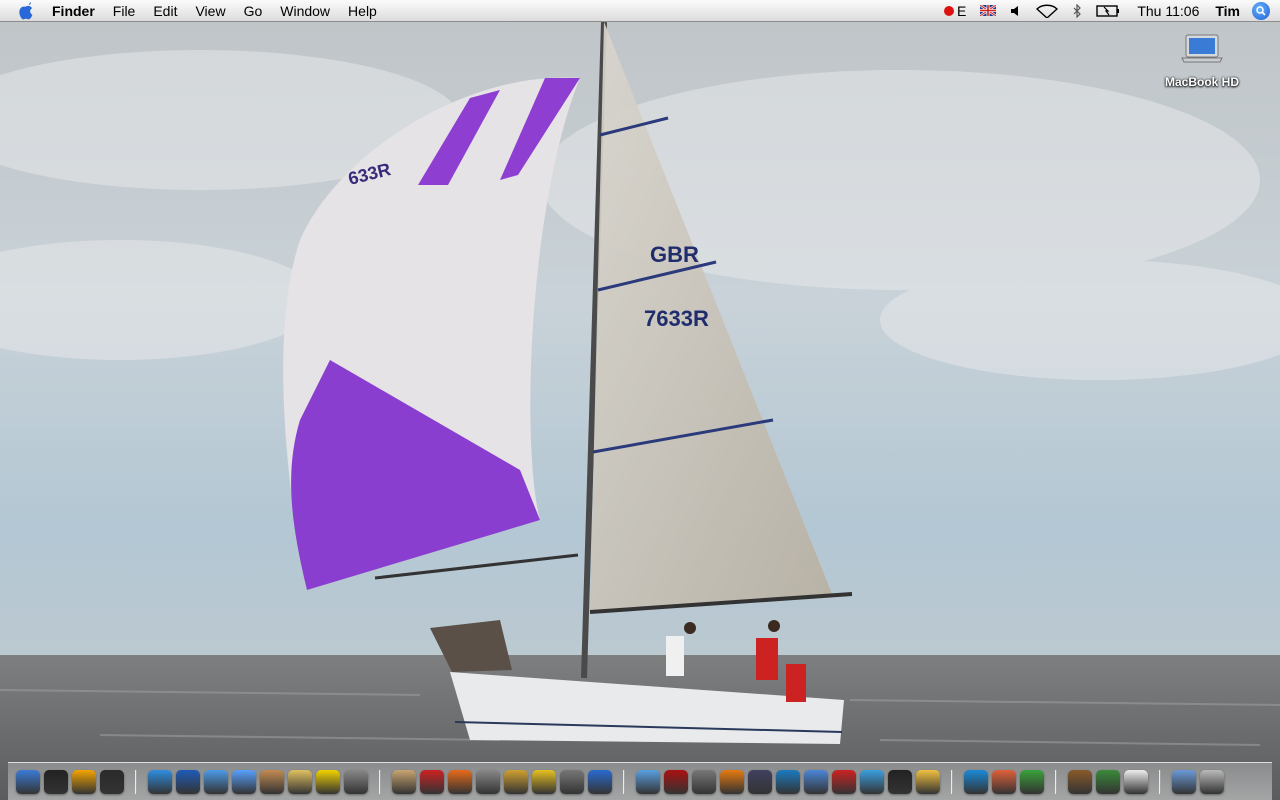 This screenshot has width=1280, height=800. I want to click on desktop-icon-macbook-hd: MacBook HD, so click(1202, 61).